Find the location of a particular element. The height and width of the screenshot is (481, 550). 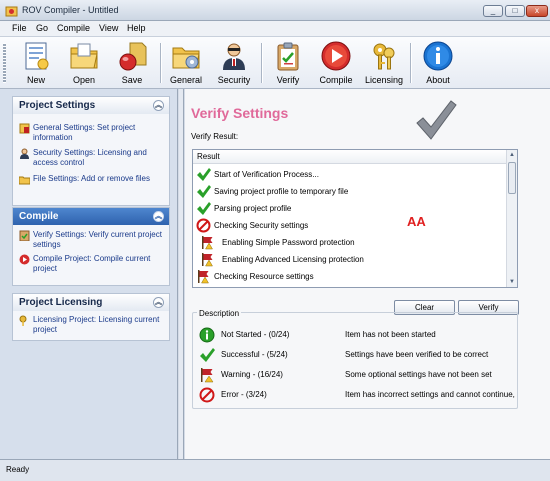

results-scrollbar: ▲ ▼ is located at coordinates (511, 218).